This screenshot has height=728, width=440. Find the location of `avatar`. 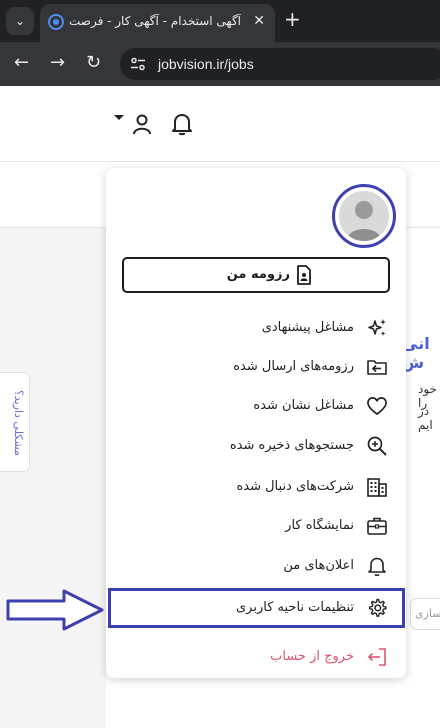

avatar is located at coordinates (364, 216).